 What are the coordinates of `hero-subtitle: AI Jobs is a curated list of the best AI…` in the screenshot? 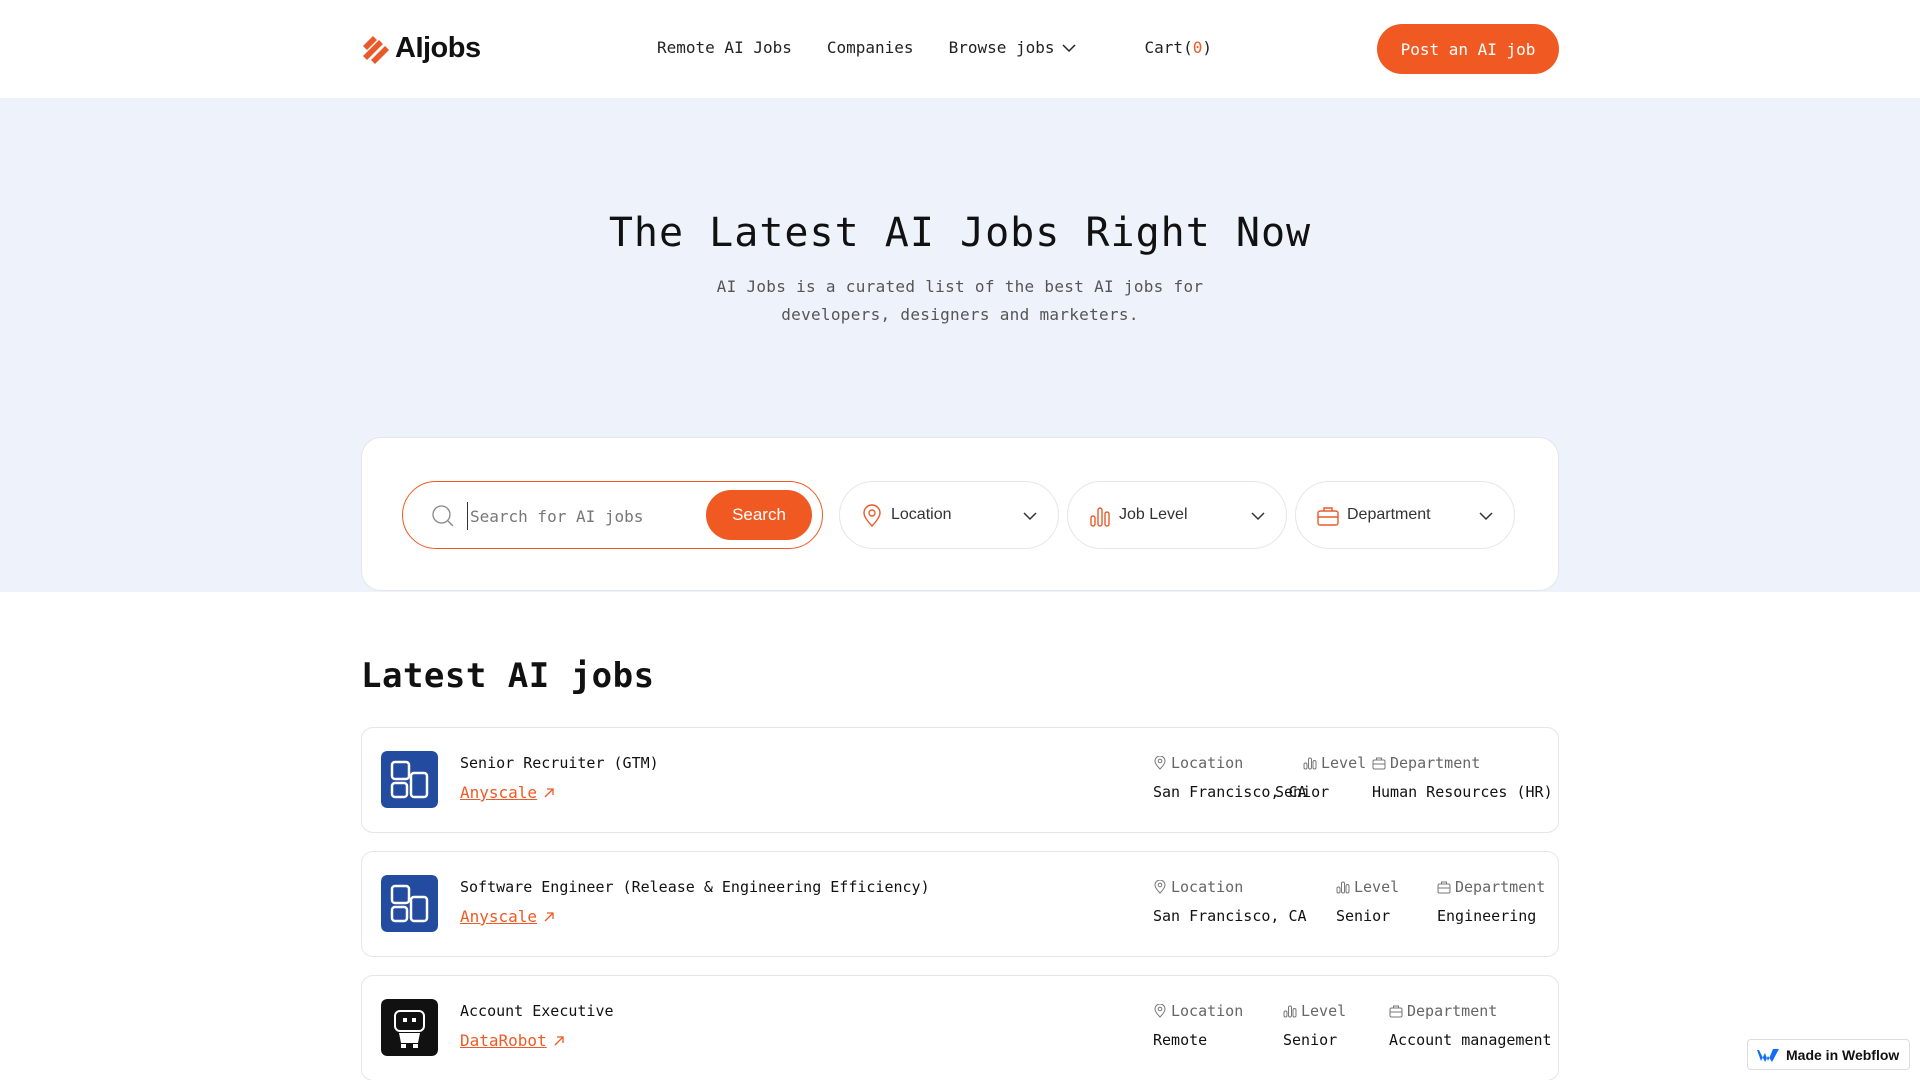 It's located at (960, 300).